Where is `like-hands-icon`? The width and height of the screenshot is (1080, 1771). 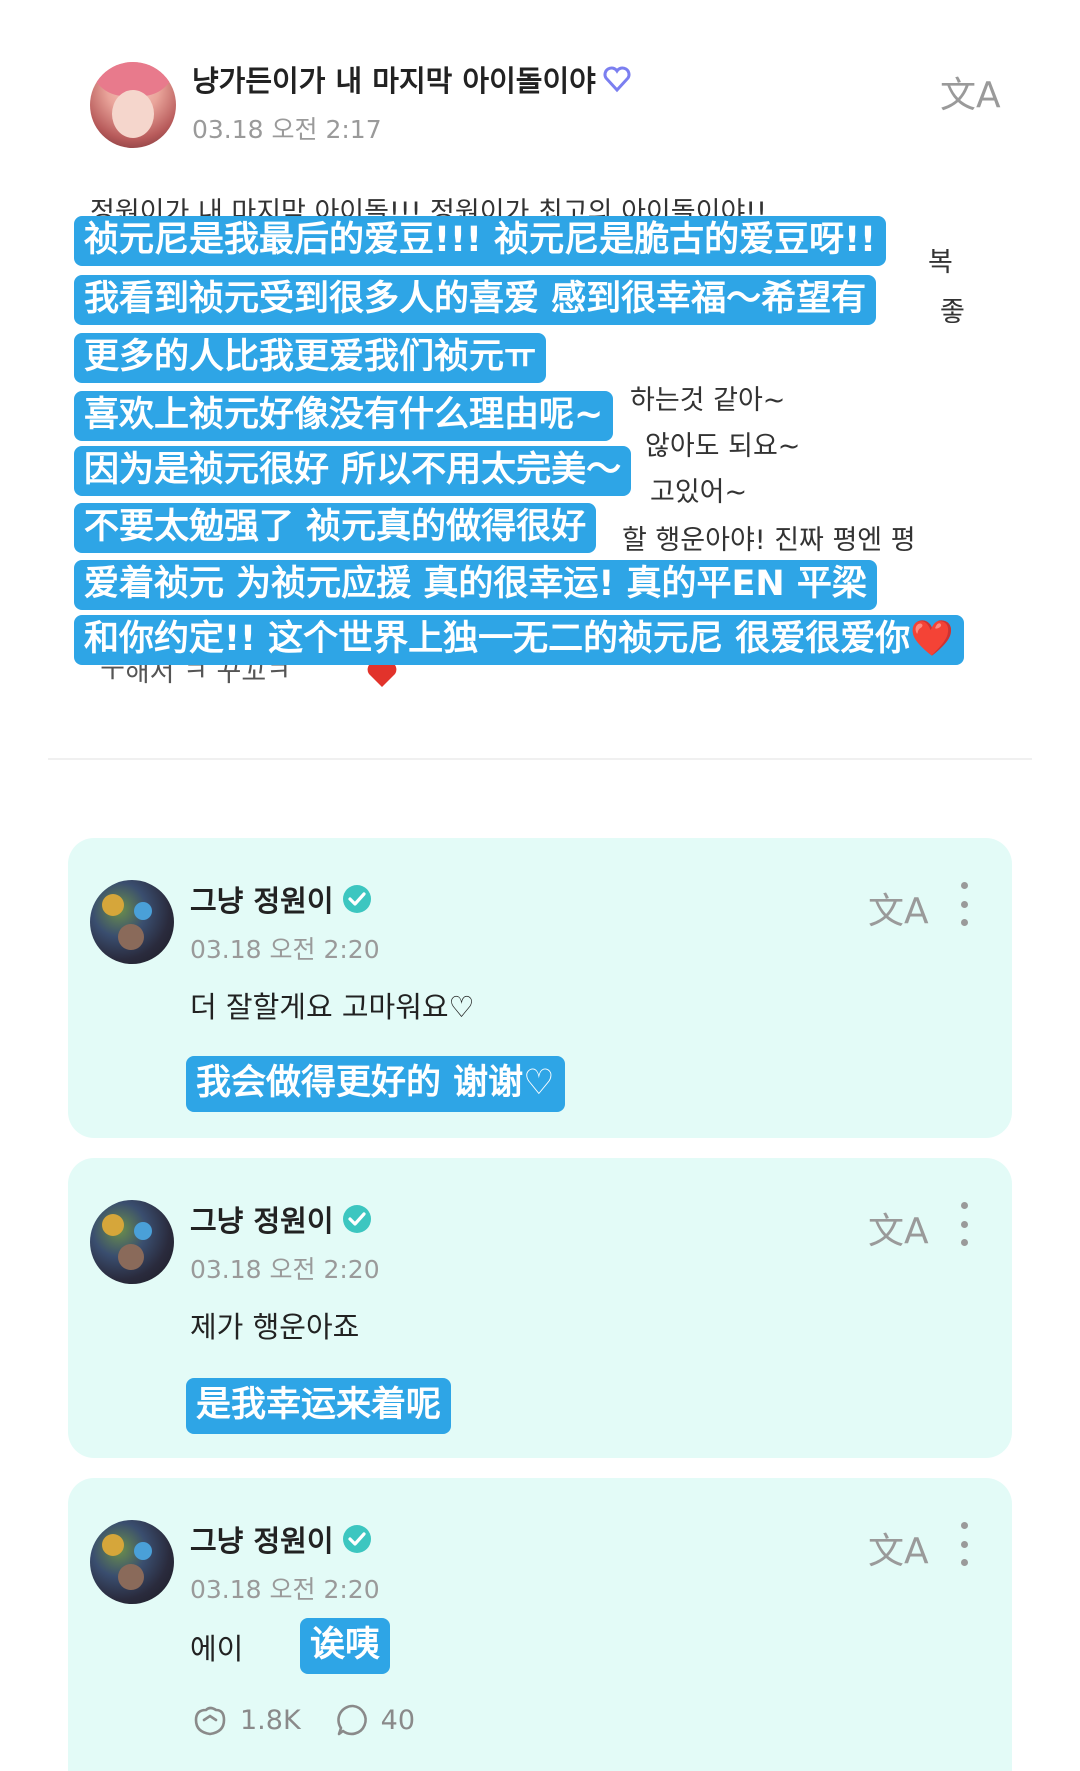 like-hands-icon is located at coordinates (210, 1721).